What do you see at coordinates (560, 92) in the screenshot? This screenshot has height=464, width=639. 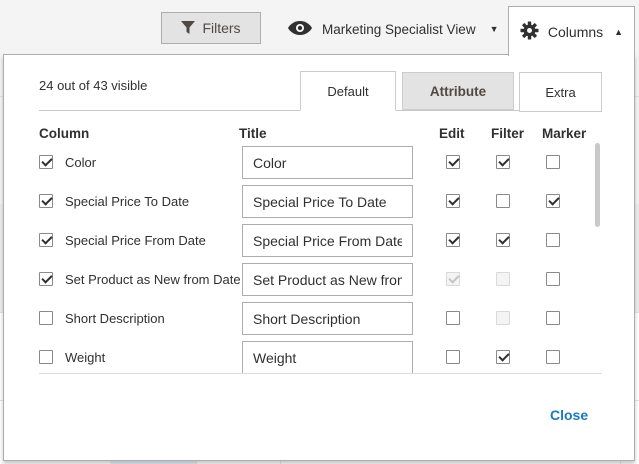 I see `tab-extra: Extra` at bounding box center [560, 92].